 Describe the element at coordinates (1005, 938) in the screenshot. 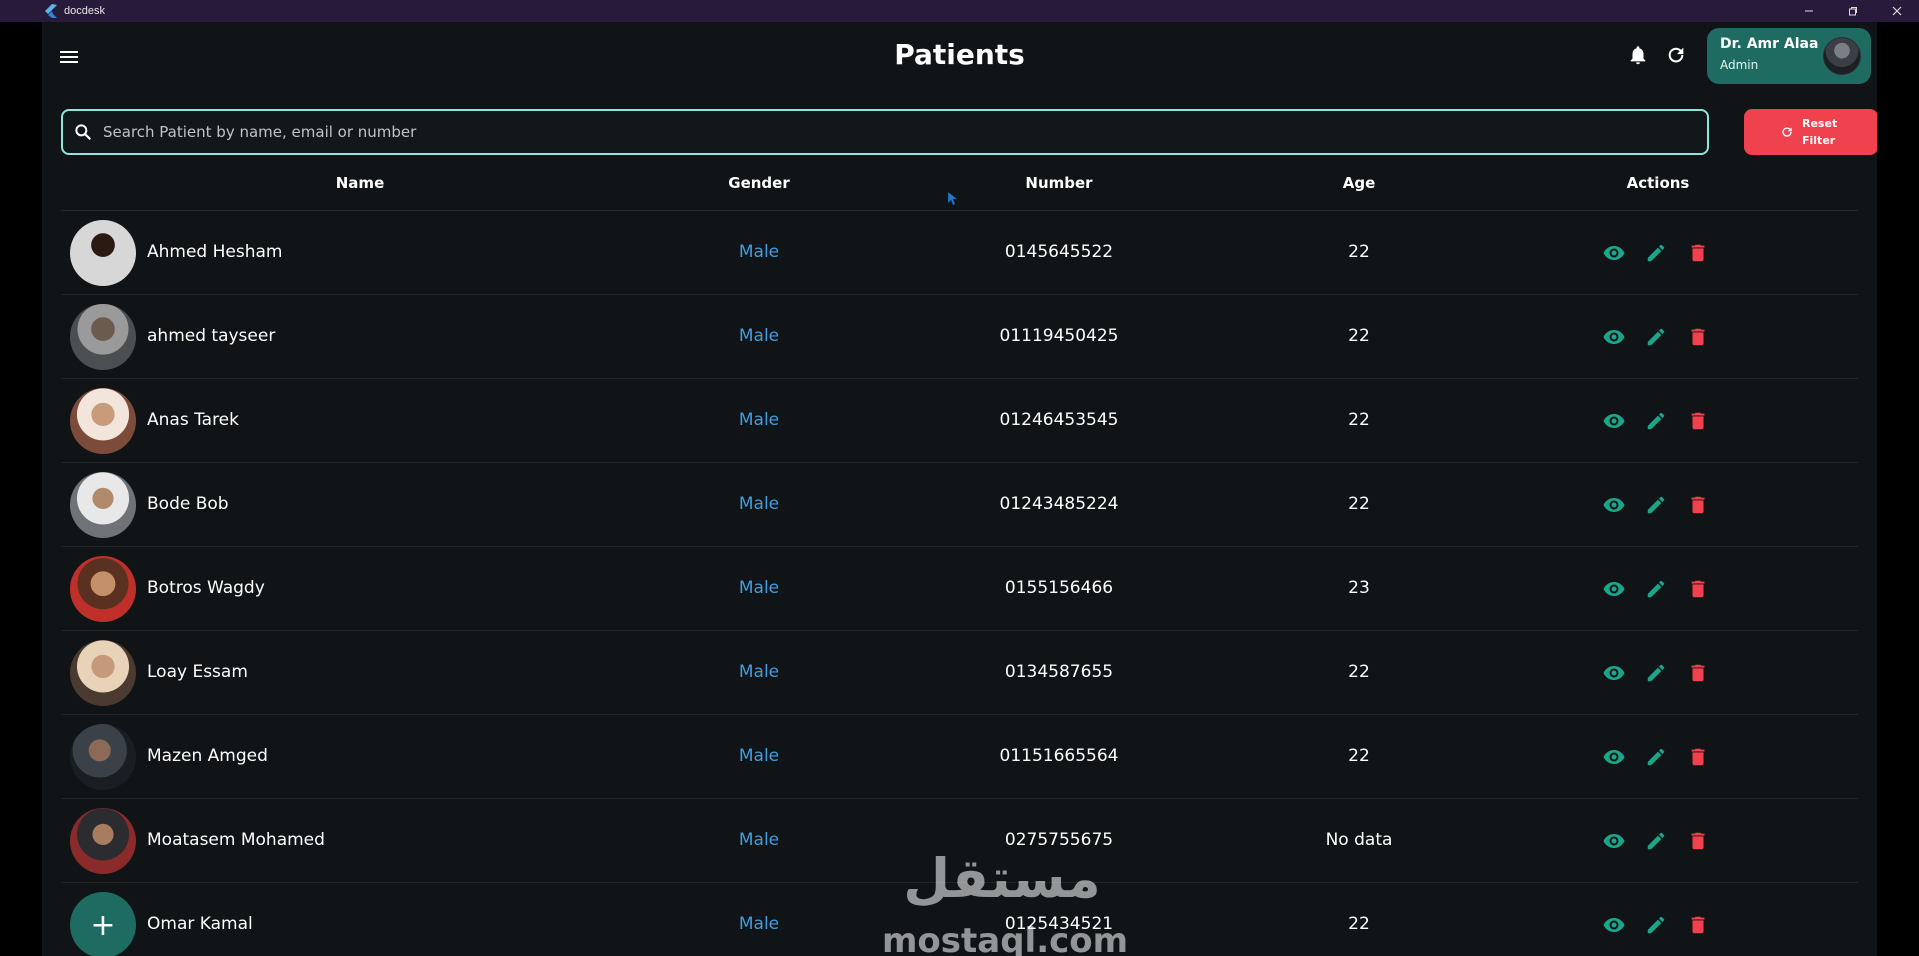

I see `watermark-latin: mostaql.com` at that location.